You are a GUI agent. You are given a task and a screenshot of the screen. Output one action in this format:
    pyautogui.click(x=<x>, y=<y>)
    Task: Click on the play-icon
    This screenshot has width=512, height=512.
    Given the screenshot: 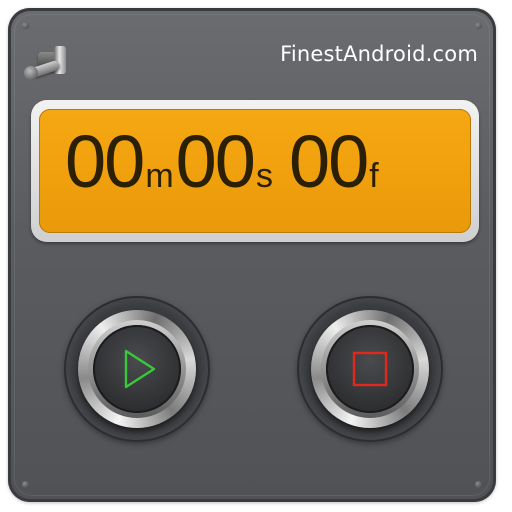 What is the action you would take?
    pyautogui.click(x=140, y=369)
    